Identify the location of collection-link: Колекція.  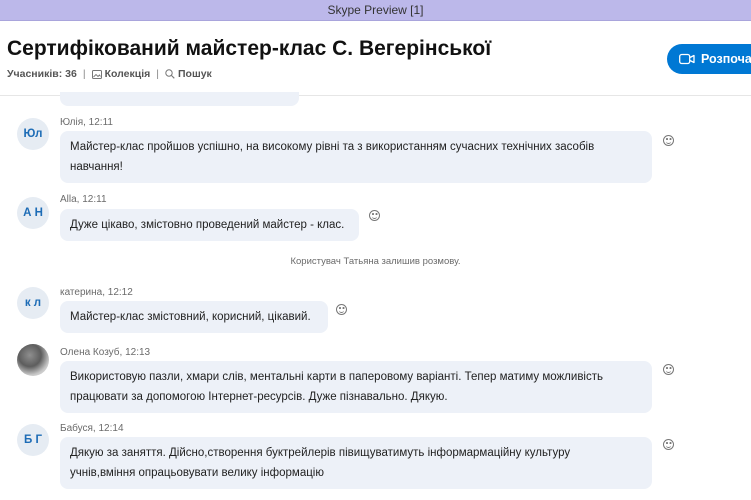
(121, 74).